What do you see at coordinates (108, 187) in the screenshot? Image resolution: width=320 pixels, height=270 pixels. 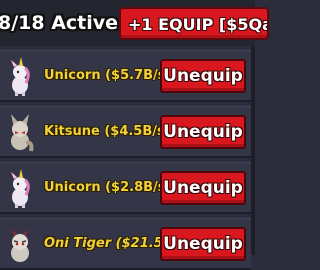 I see `pet-label: Unicorn ($2.8B/s)` at bounding box center [108, 187].